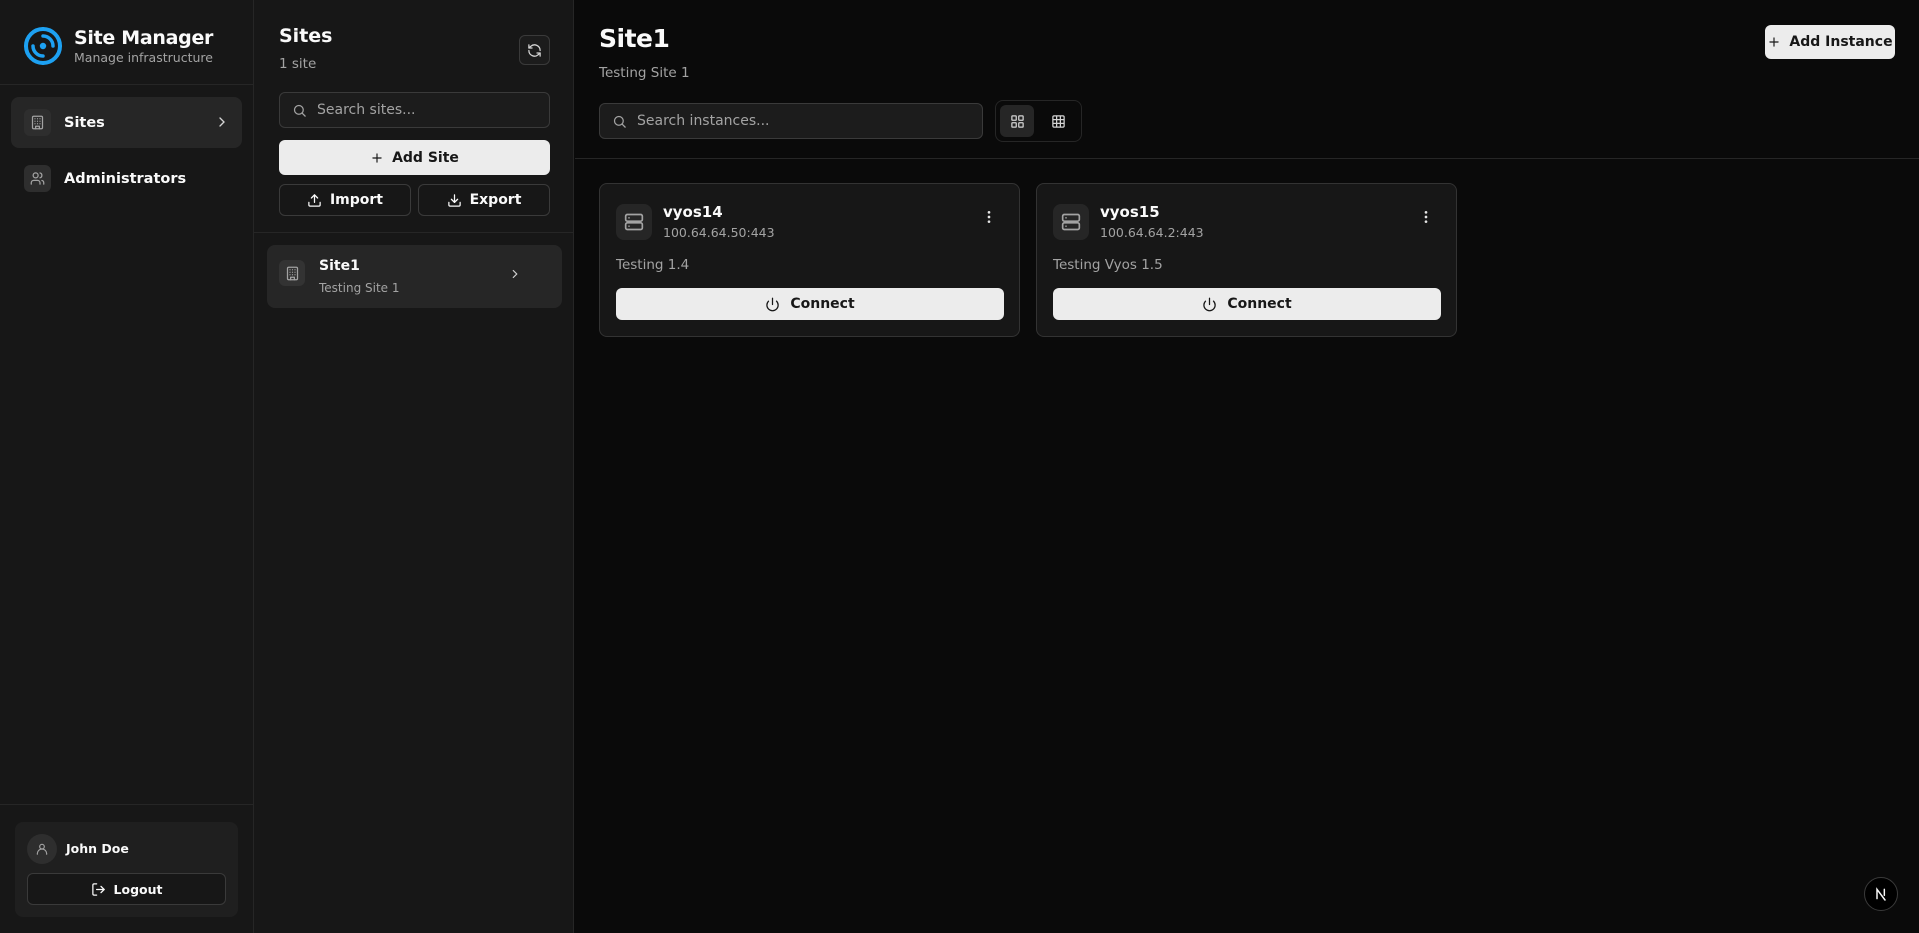 Image resolution: width=1919 pixels, height=933 pixels. What do you see at coordinates (414, 276) in the screenshot?
I see `site-list-item: Site1 Testing Site 1` at bounding box center [414, 276].